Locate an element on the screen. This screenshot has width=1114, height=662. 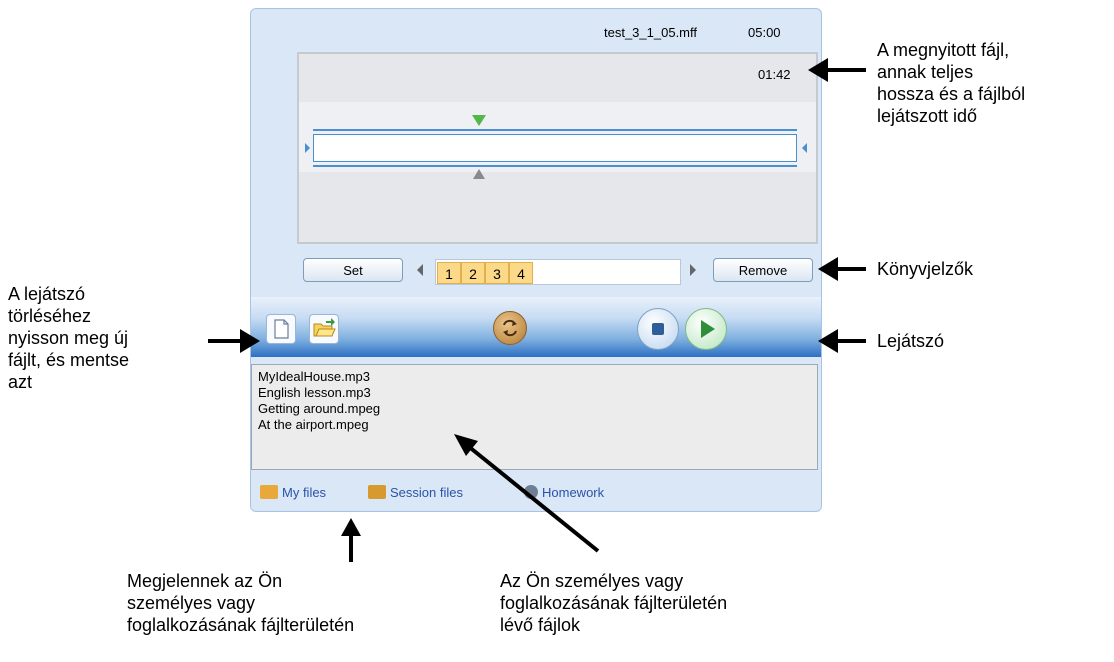
arrow-file-list-icon is located at coordinates (527, 493).